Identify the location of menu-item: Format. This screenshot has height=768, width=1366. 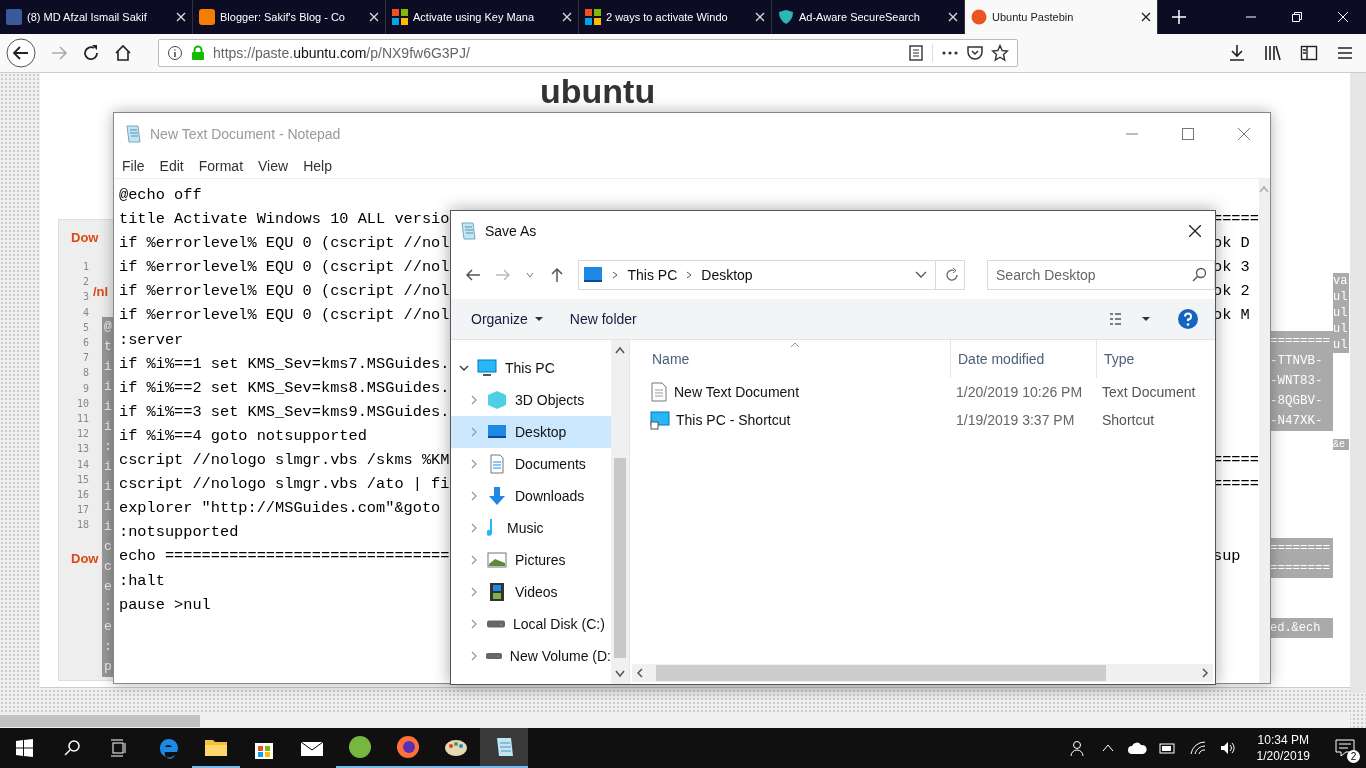
(221, 166).